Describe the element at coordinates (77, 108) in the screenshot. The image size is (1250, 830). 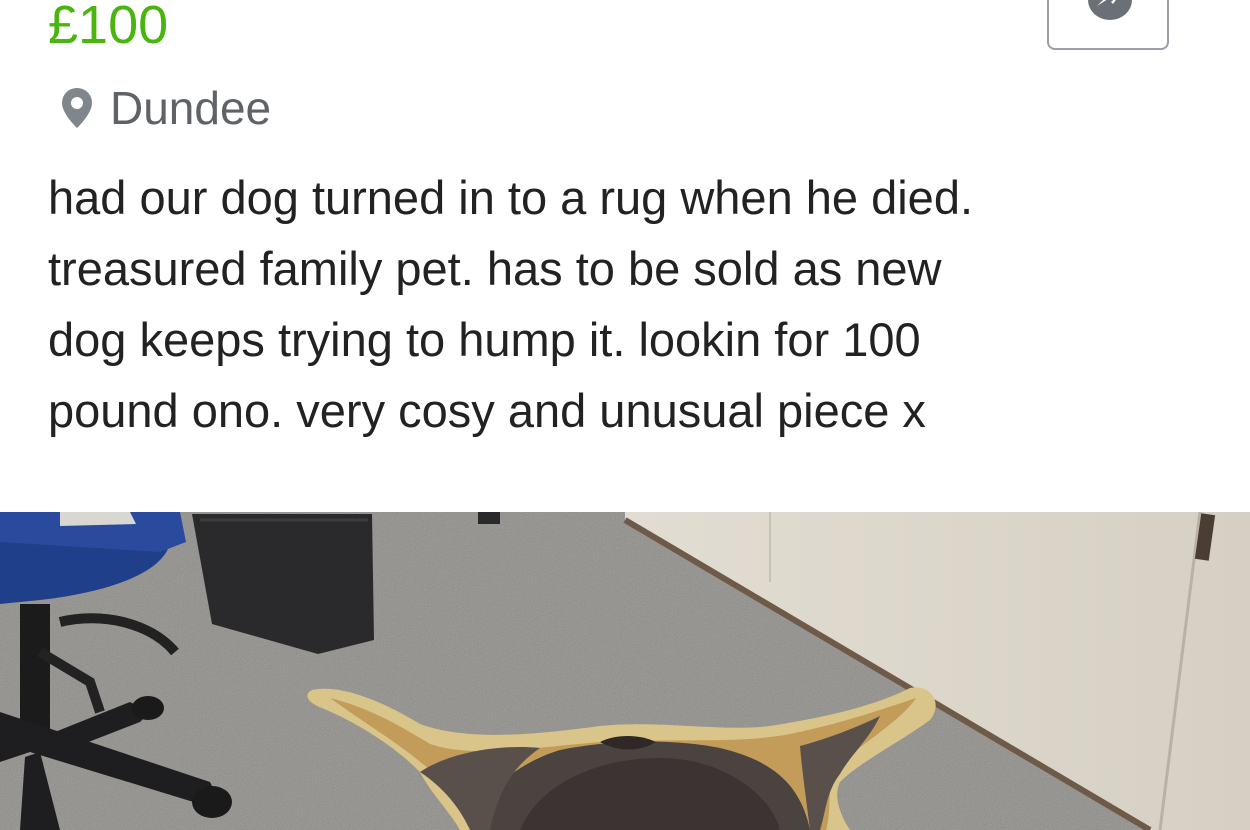
I see `map-pin-icon` at that location.